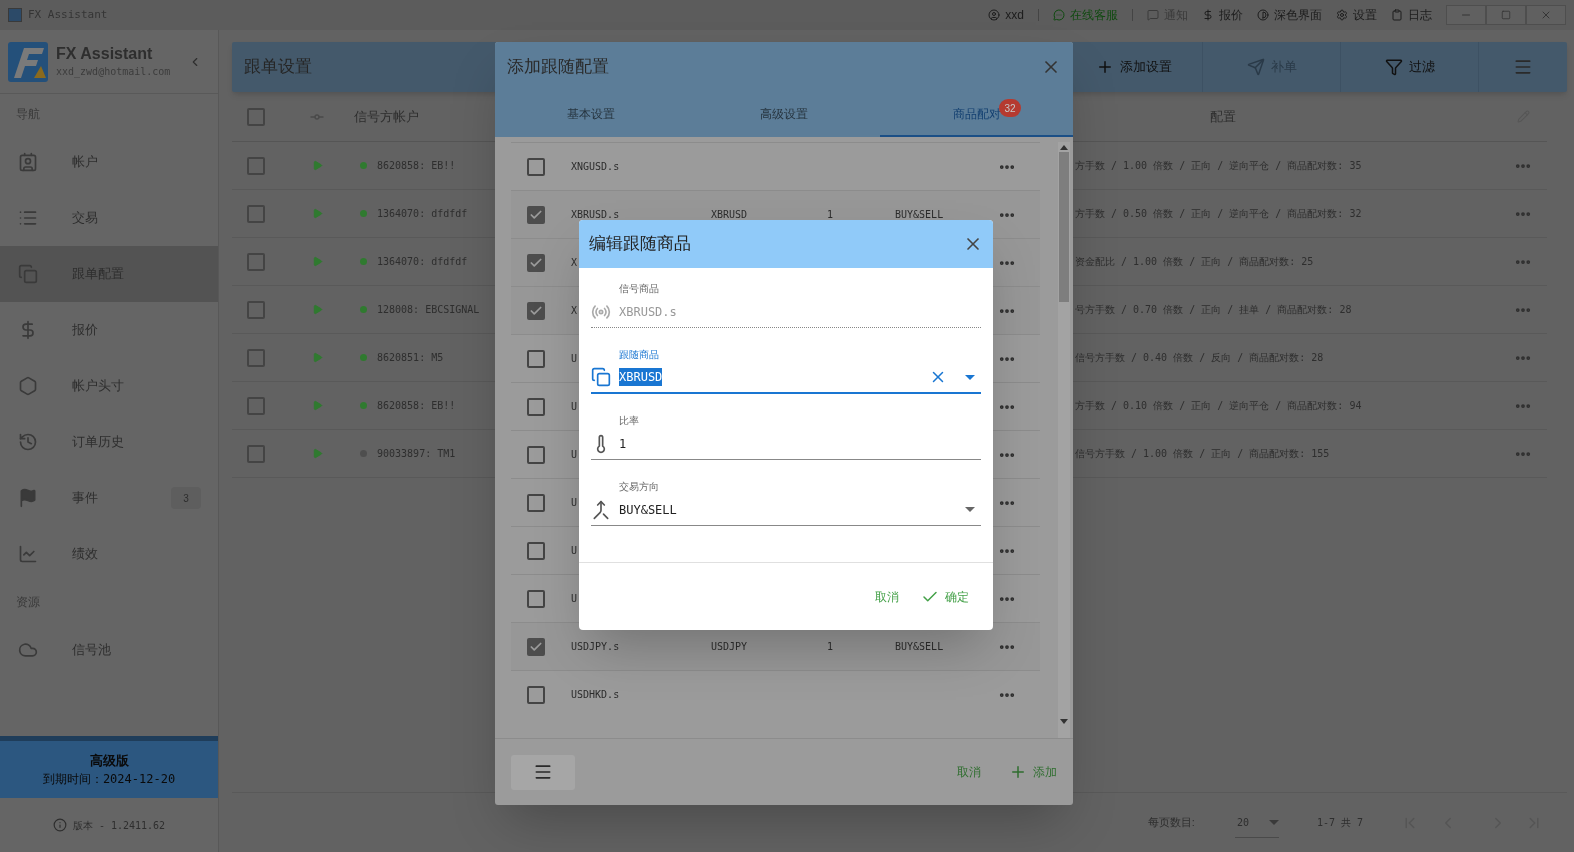 This screenshot has width=1574, height=852. I want to click on symbol-cell-text: XBRUSD.s, so click(595, 215).